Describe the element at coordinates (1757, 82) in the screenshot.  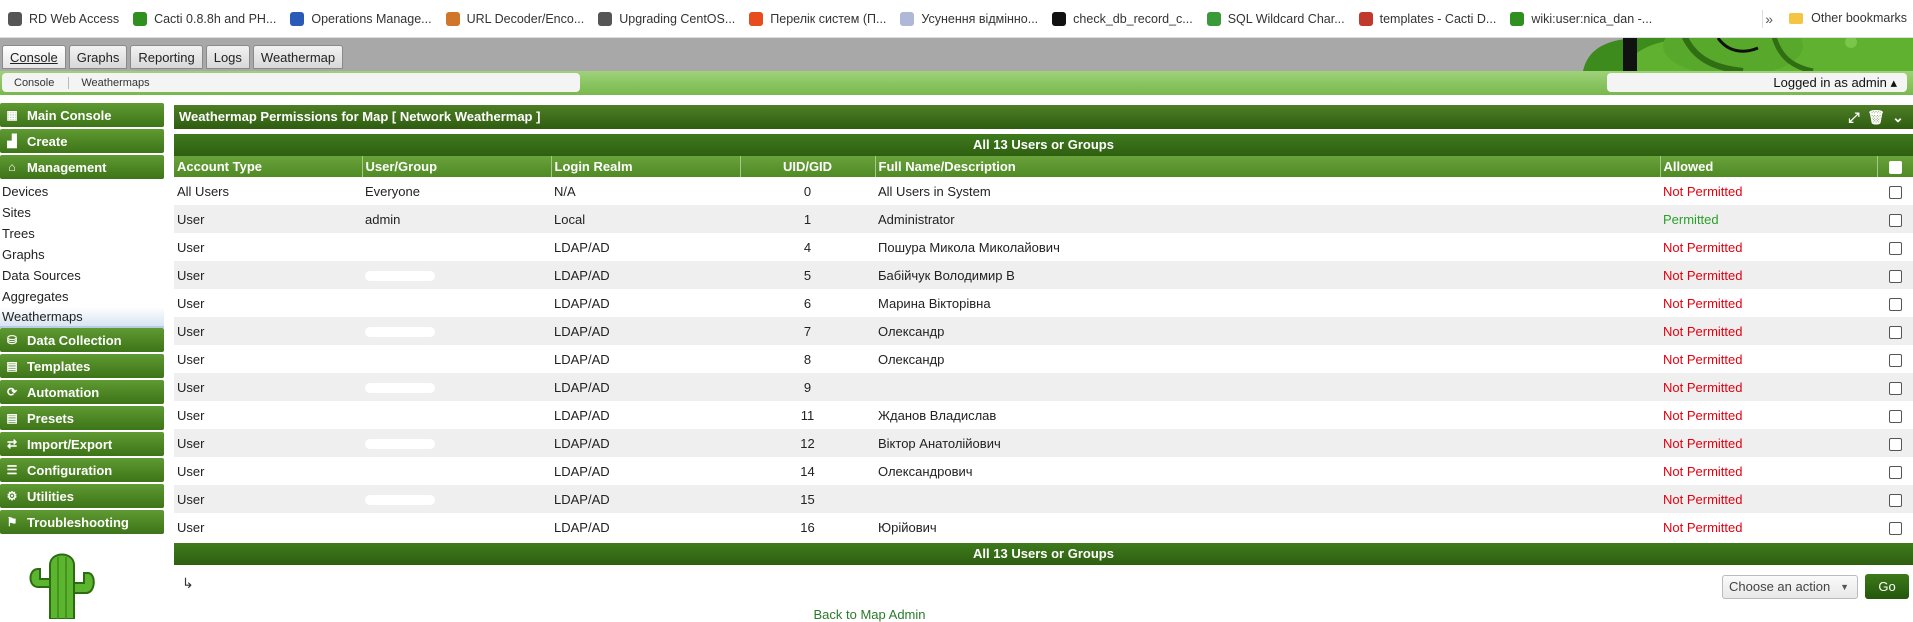
I see `logged-in-user-menu: Logged in as admin ▴` at that location.